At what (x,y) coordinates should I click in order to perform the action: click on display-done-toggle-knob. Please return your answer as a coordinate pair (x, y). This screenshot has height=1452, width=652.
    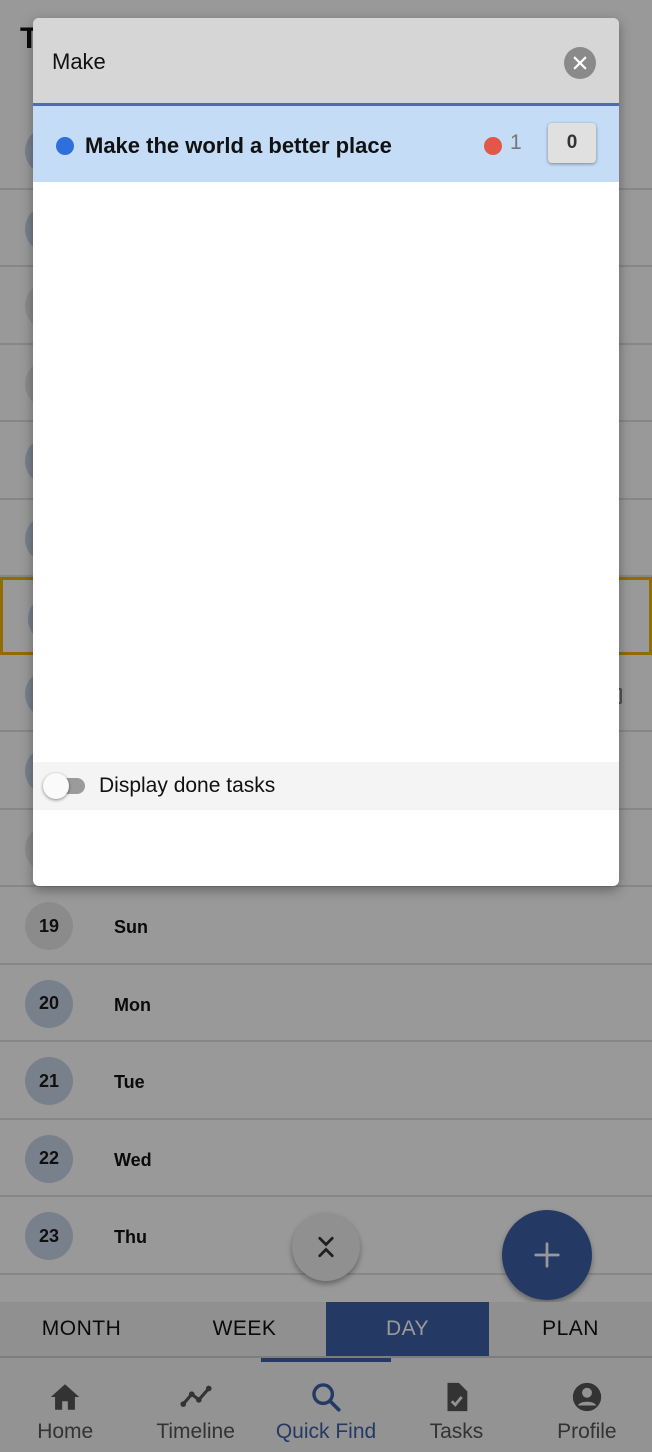
    Looking at the image, I should click on (56, 786).